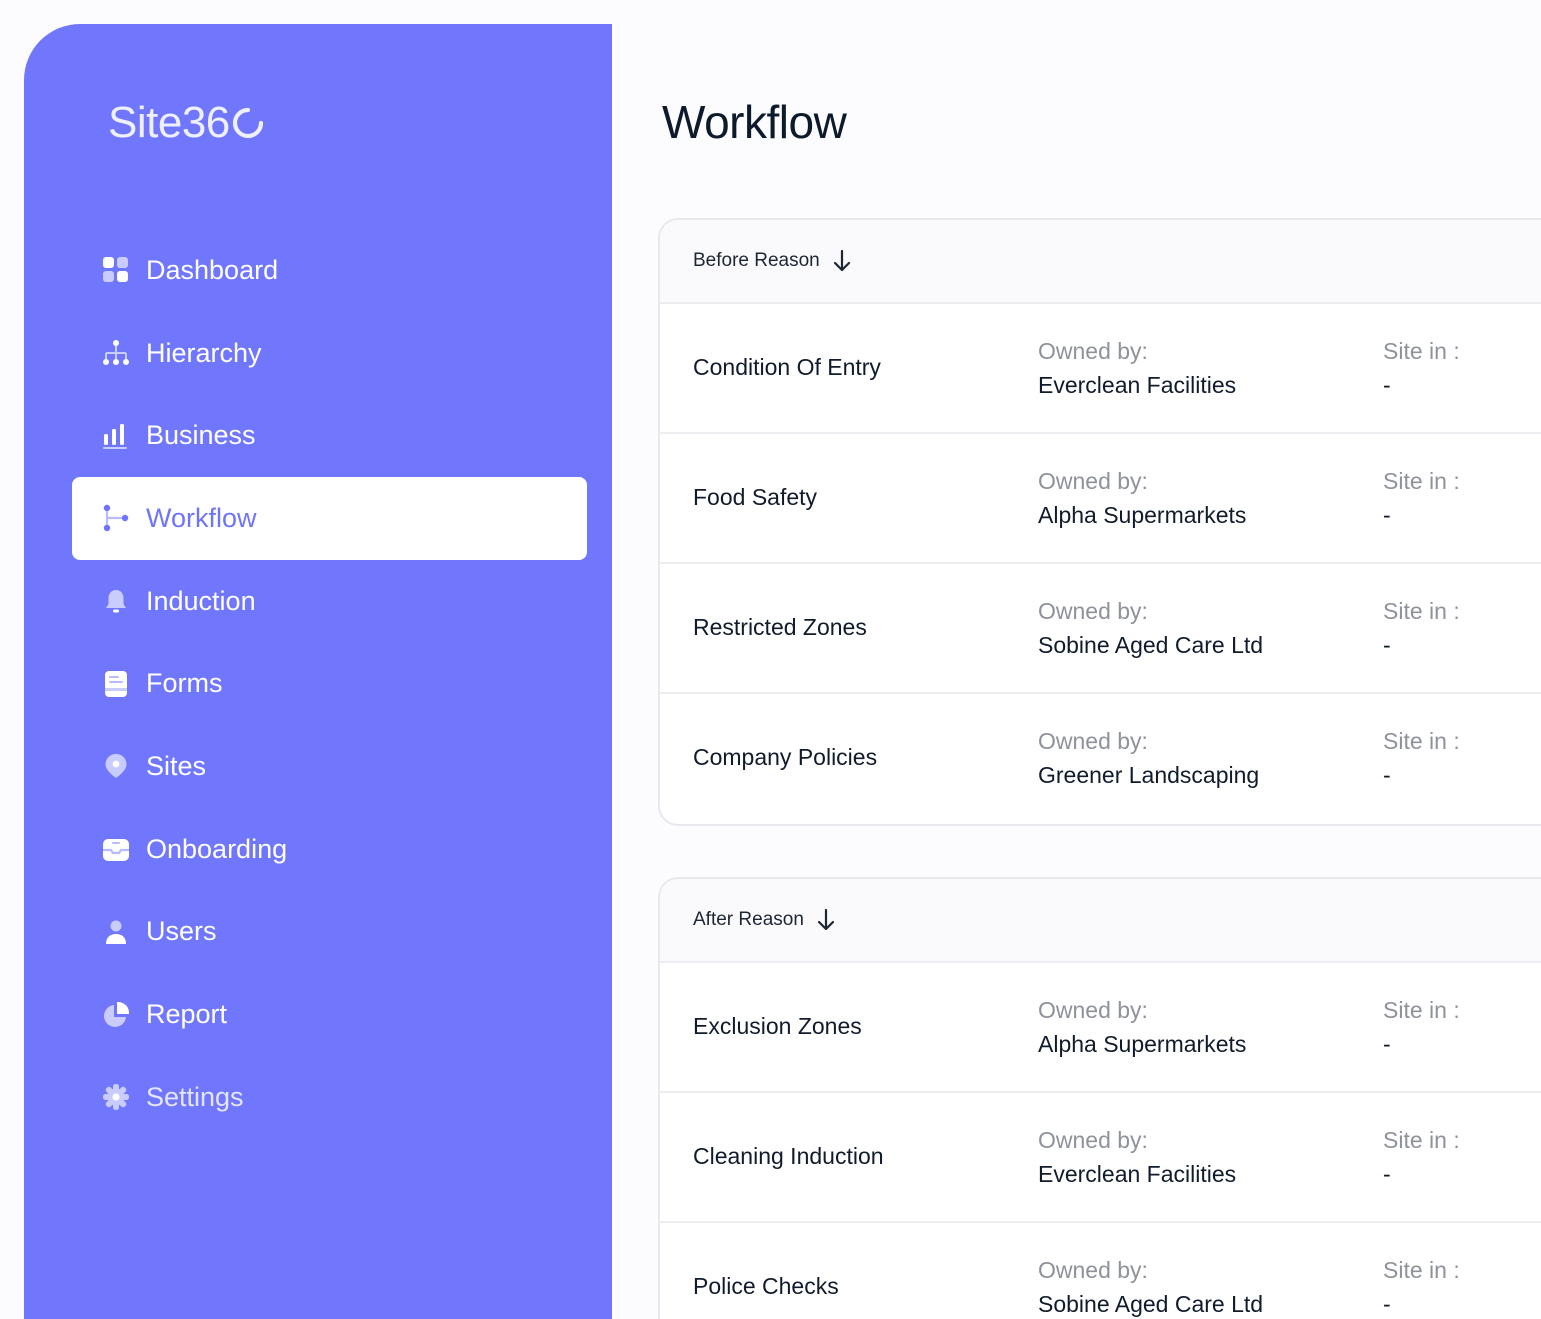 This screenshot has height=1319, width=1541. What do you see at coordinates (748, 919) in the screenshot?
I see `group-header-label: After Reason` at bounding box center [748, 919].